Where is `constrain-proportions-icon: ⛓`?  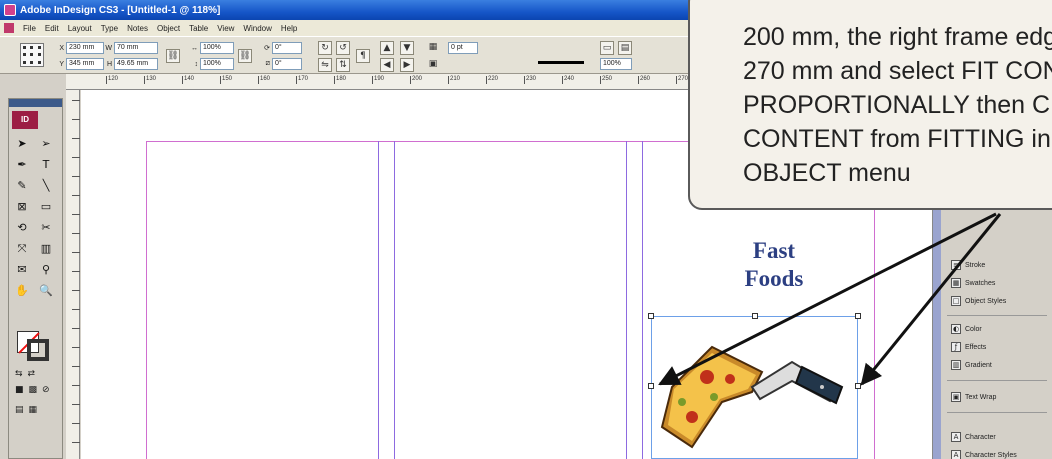
constrain-proportions-icon: ⛓ is located at coordinates (173, 56).